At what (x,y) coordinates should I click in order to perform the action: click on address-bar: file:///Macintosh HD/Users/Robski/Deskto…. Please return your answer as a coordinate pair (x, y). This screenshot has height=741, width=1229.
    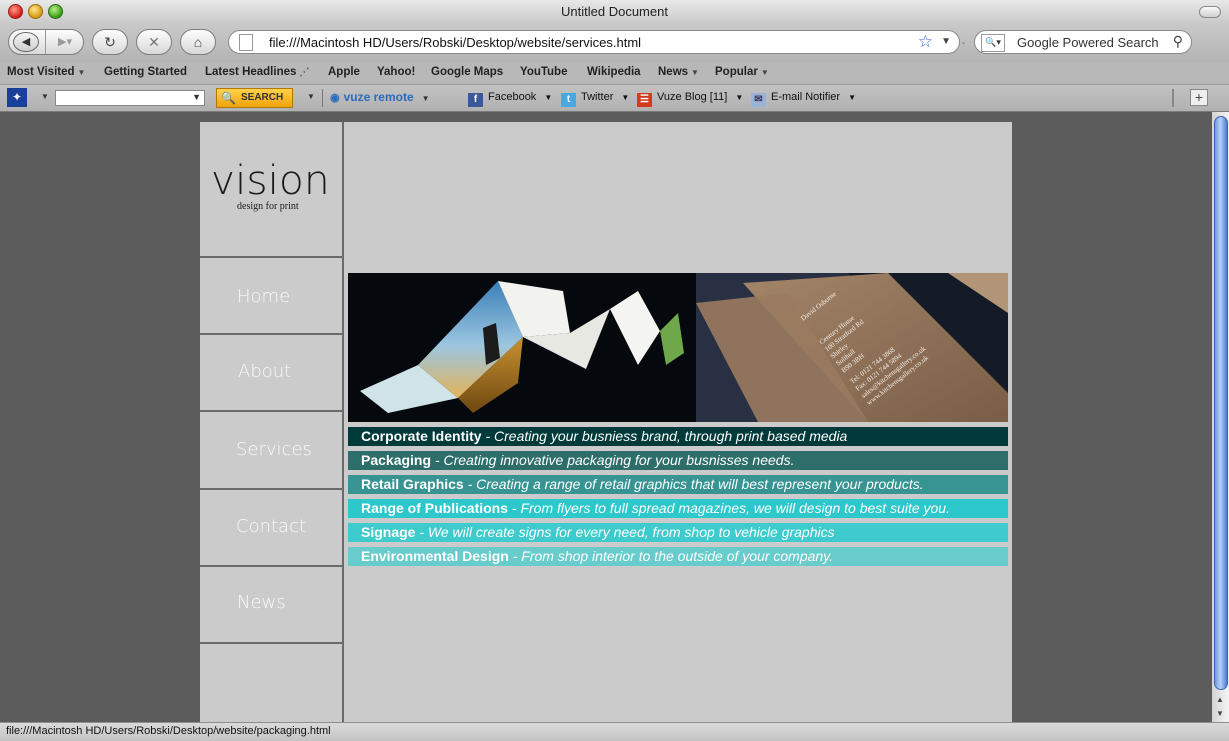
    Looking at the image, I should click on (594, 42).